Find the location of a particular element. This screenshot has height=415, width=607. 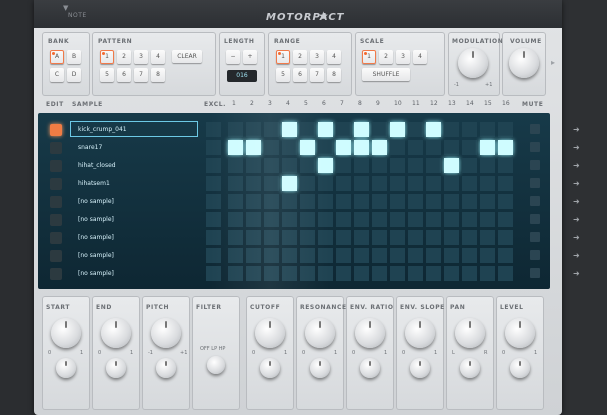

scale-key-4: 4 is located at coordinates (420, 57).